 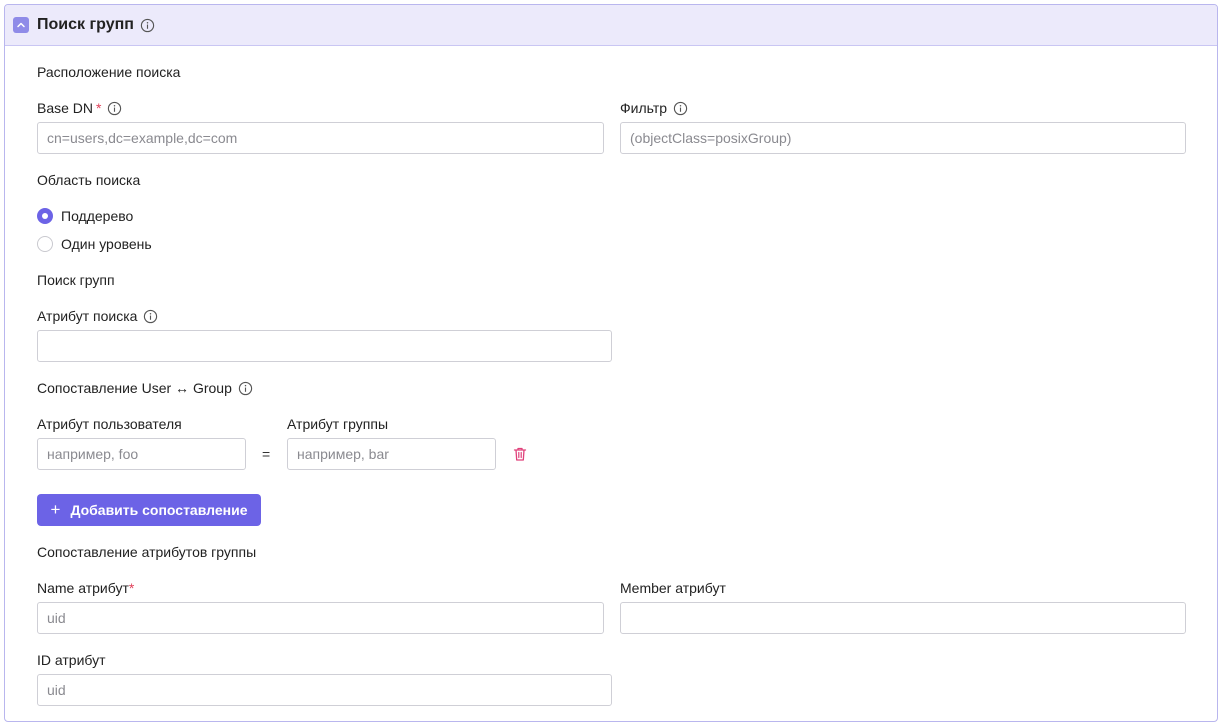 I want to click on trash-icon, so click(x=520, y=454).